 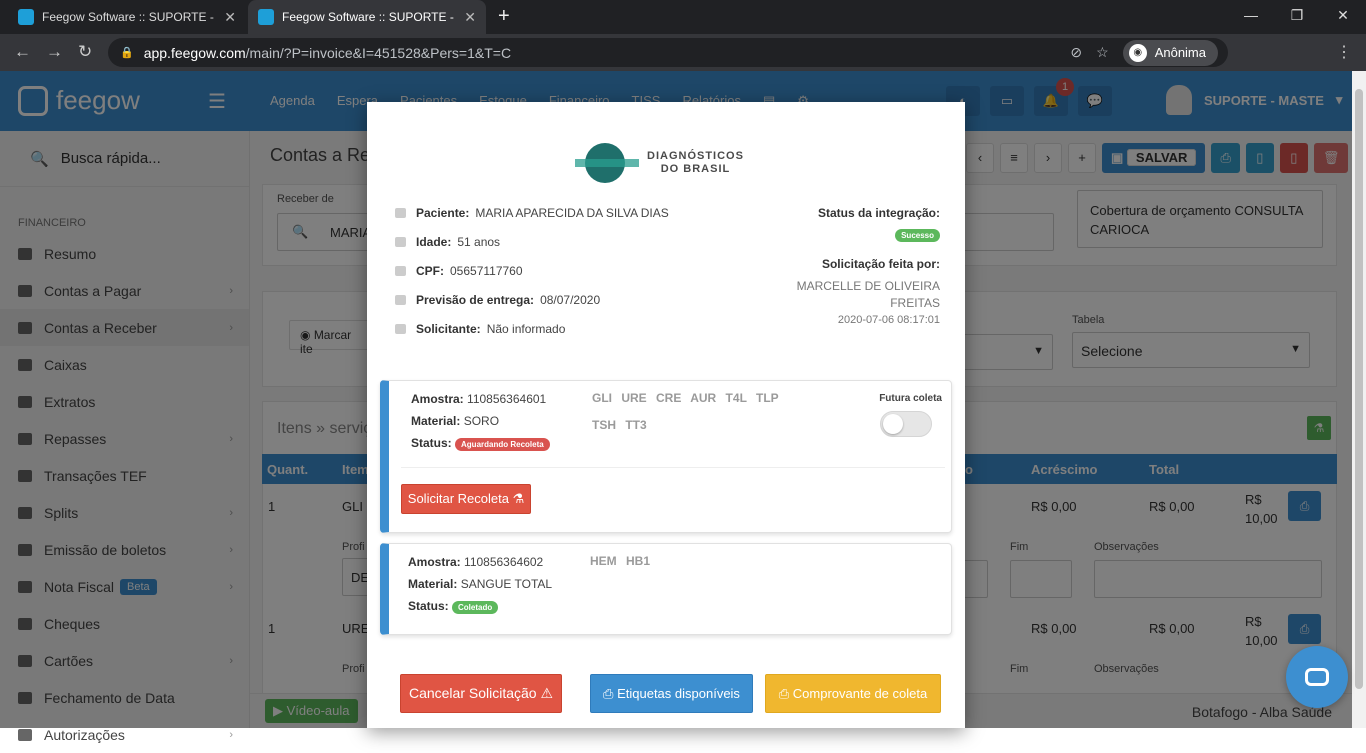 I want to click on browser-tab-1: Feegow Software :: SUPORTE - M ✕, so click(x=127, y=17).